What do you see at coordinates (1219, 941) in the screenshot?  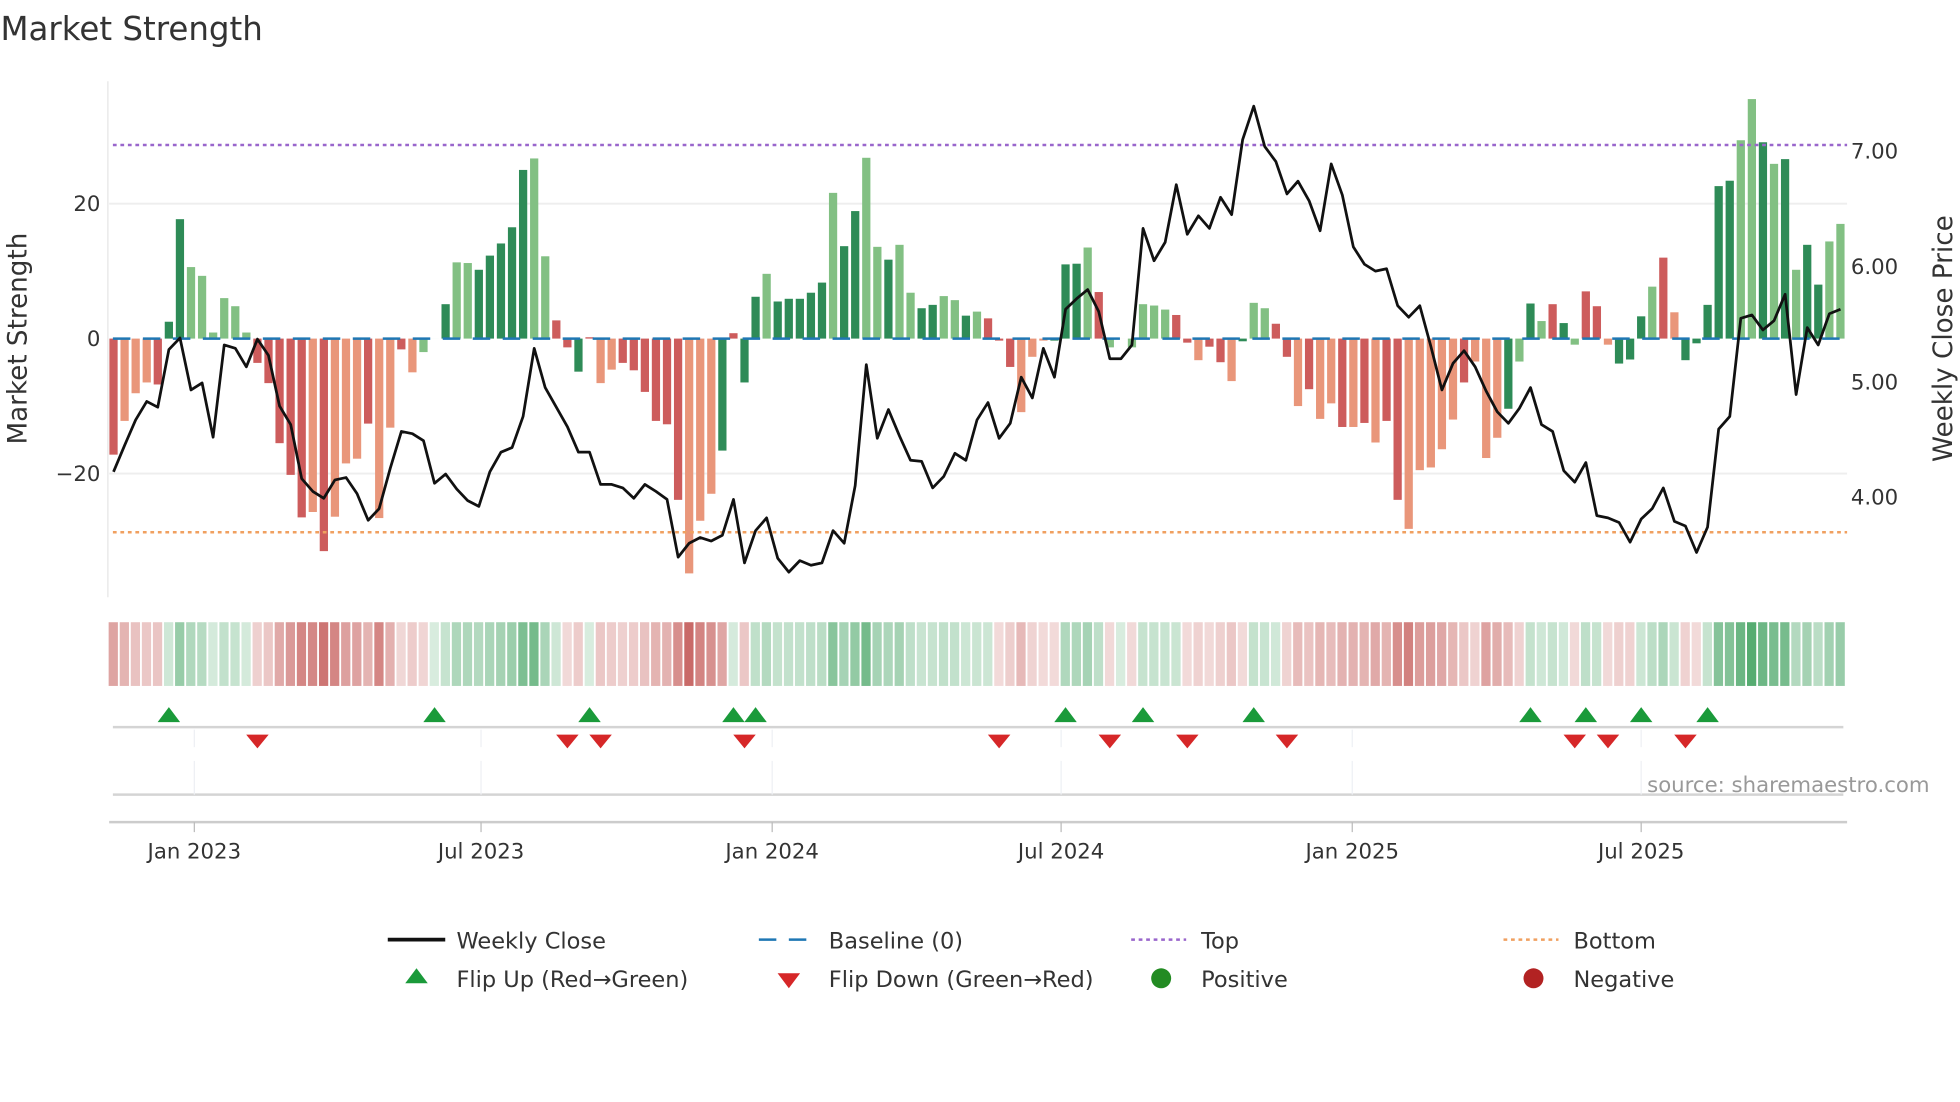 I see `legend-top-label: Top` at bounding box center [1219, 941].